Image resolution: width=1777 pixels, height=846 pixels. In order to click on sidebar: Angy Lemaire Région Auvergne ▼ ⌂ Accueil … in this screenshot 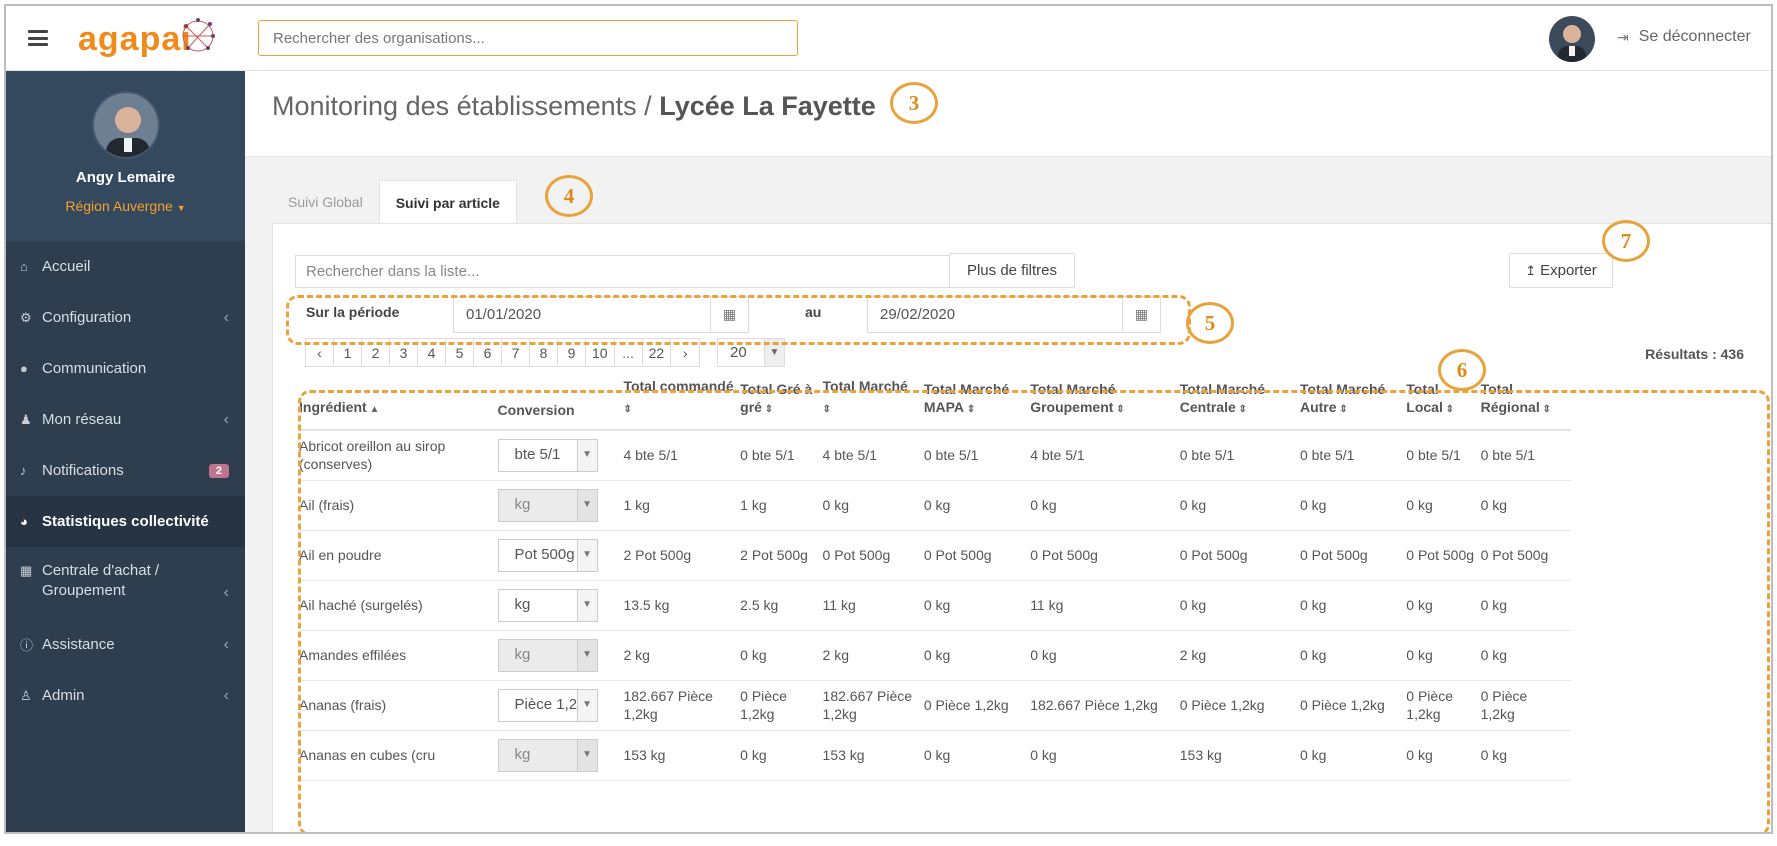, I will do `click(125, 451)`.